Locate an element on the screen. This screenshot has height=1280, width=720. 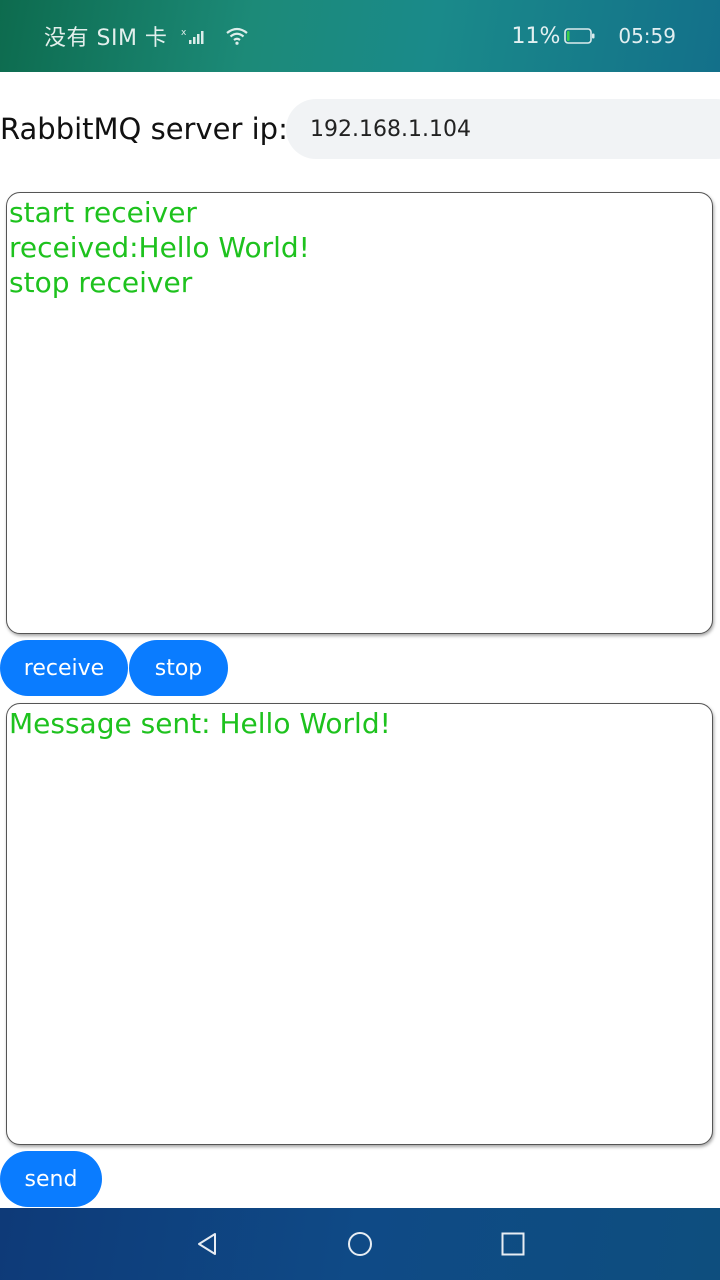
signal-icon: x is located at coordinates (192, 36).